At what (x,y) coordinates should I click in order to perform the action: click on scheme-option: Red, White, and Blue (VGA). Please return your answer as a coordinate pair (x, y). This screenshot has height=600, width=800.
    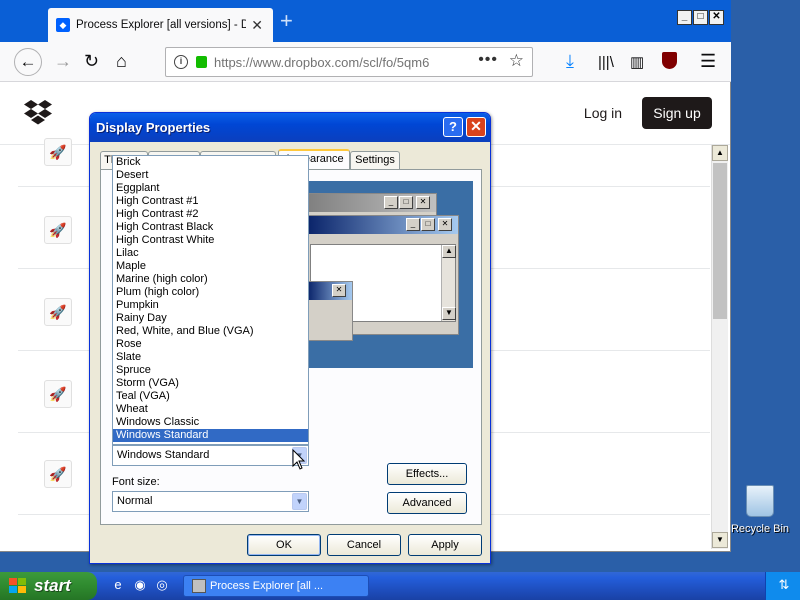
    Looking at the image, I should click on (210, 331).